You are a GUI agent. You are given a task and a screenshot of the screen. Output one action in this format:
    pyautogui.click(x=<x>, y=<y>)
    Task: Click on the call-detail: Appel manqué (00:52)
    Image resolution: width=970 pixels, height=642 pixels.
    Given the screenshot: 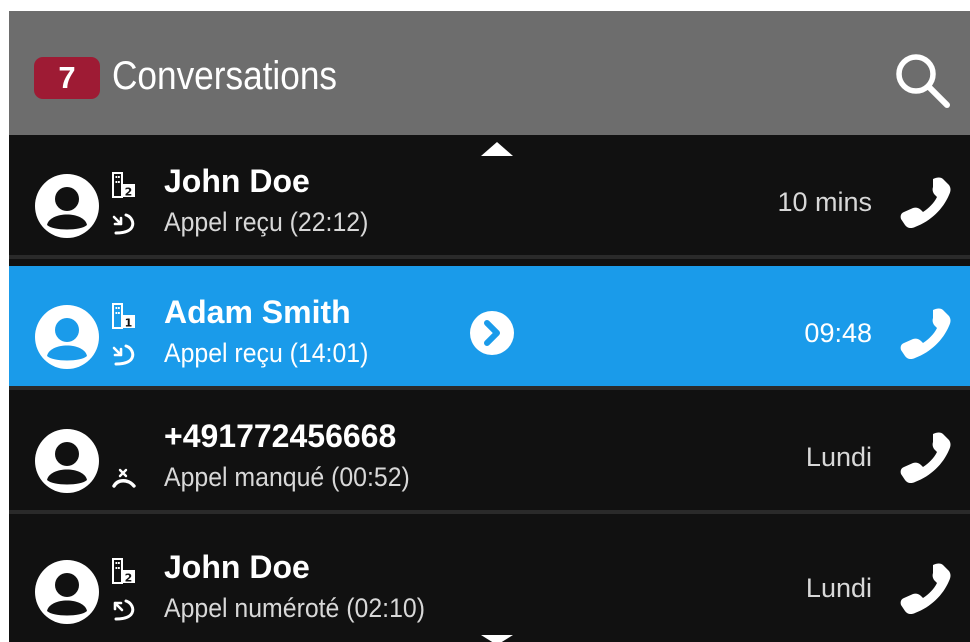 What is the action you would take?
    pyautogui.click(x=287, y=477)
    